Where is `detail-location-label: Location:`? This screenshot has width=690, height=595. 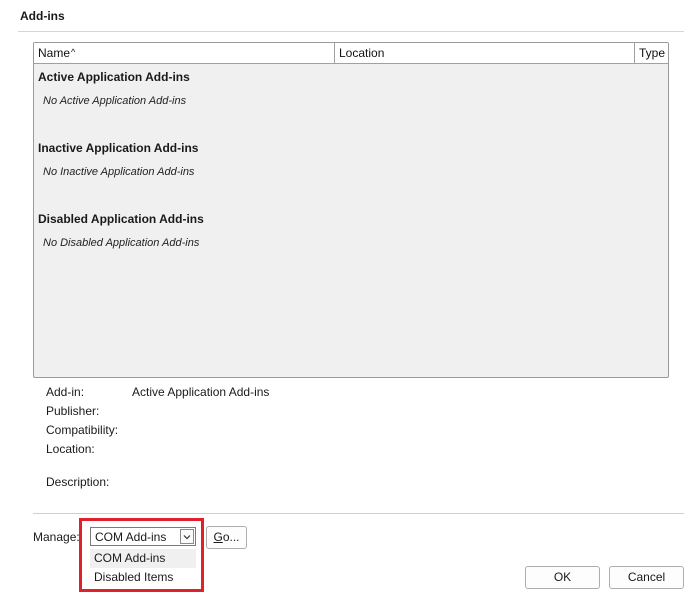
detail-location-label: Location: is located at coordinates (70, 449).